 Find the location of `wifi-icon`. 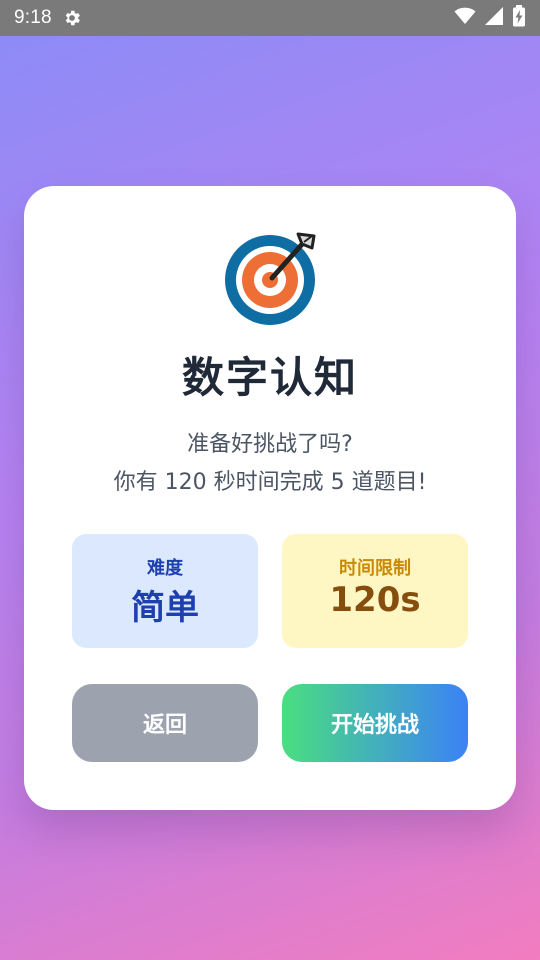

wifi-icon is located at coordinates (465, 18).